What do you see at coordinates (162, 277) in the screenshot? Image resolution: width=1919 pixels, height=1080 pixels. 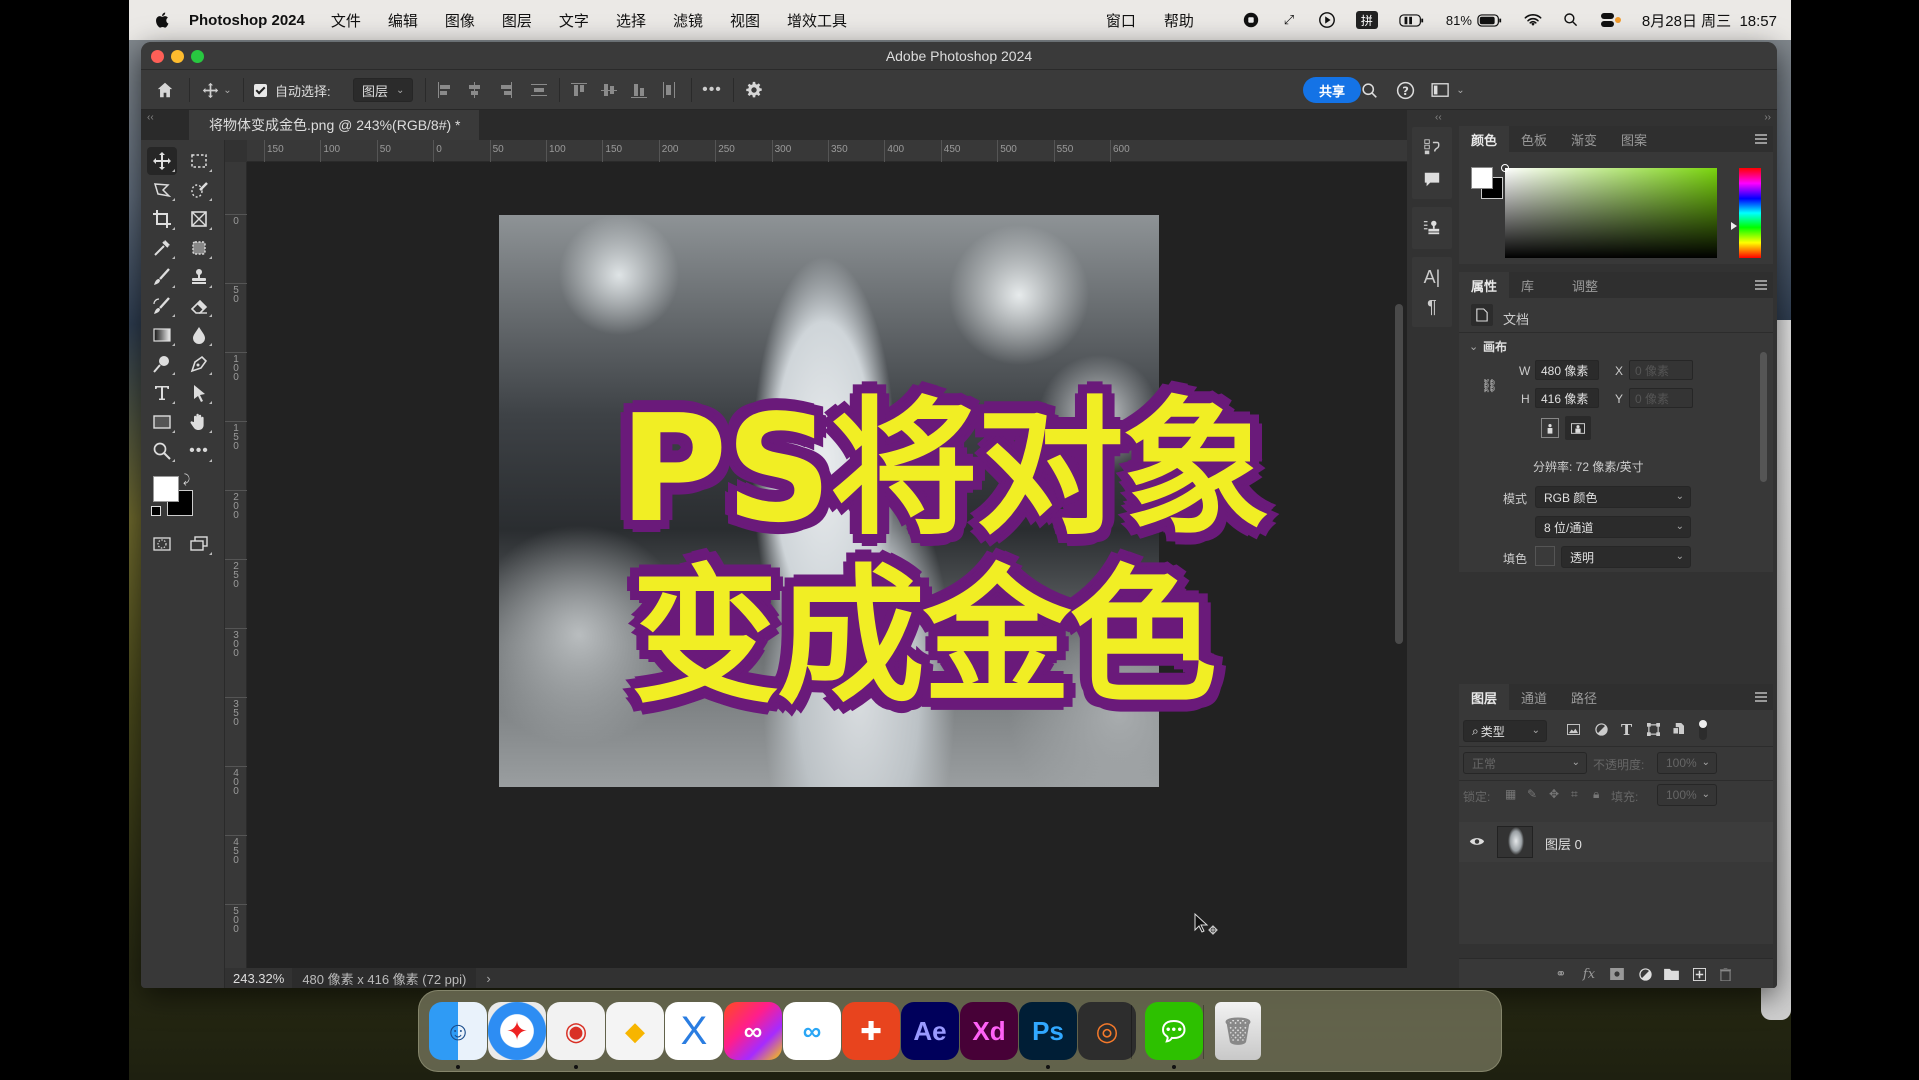 I see `brush-tool` at bounding box center [162, 277].